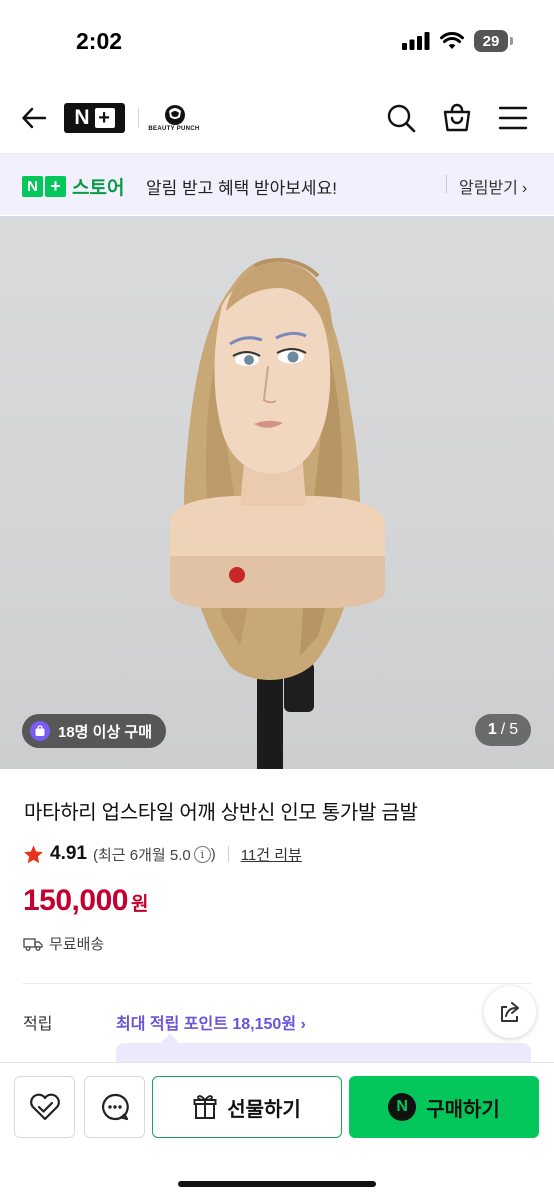 The height and width of the screenshot is (1200, 554). I want to click on home-indicator, so click(277, 1184).